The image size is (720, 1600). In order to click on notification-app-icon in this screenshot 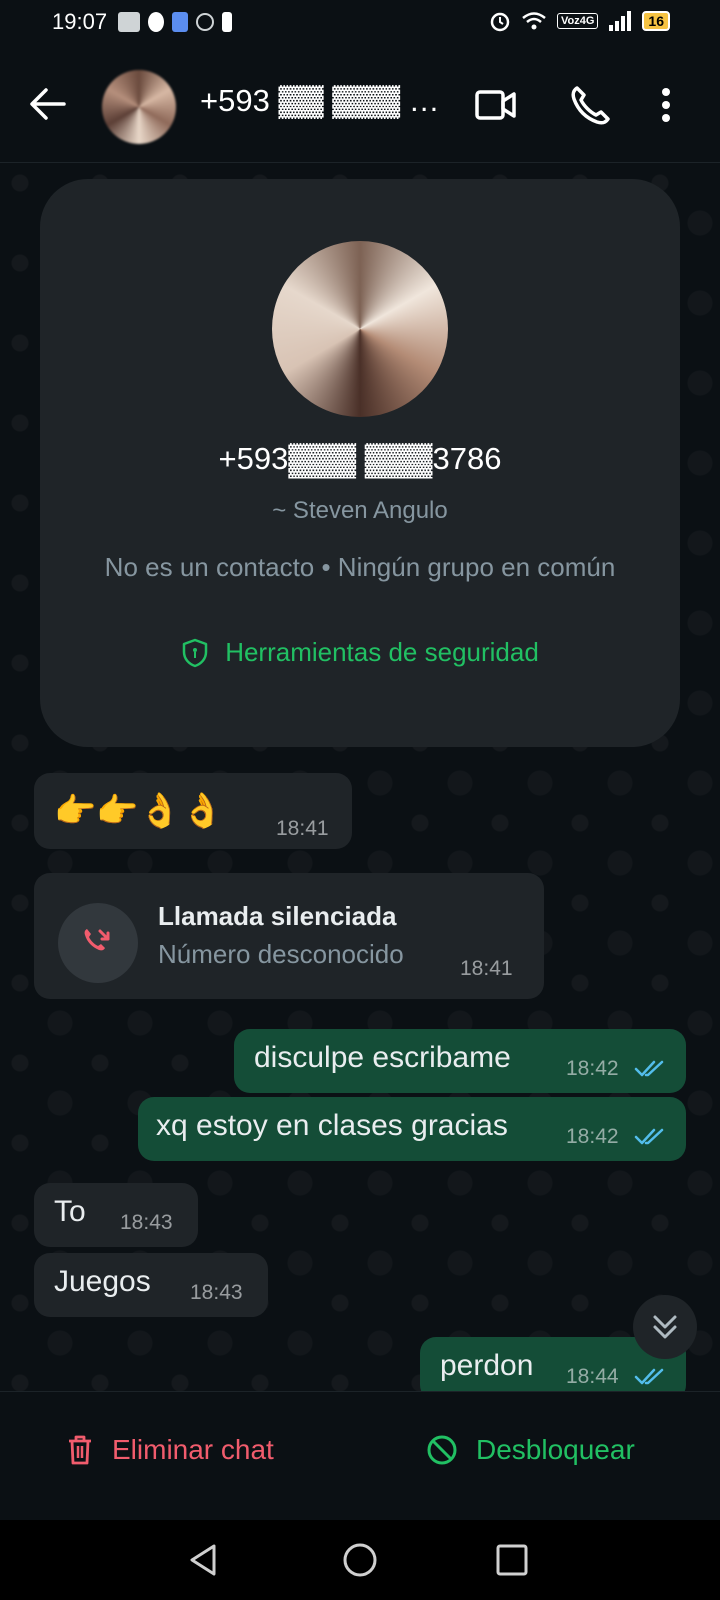, I will do `click(129, 22)`.